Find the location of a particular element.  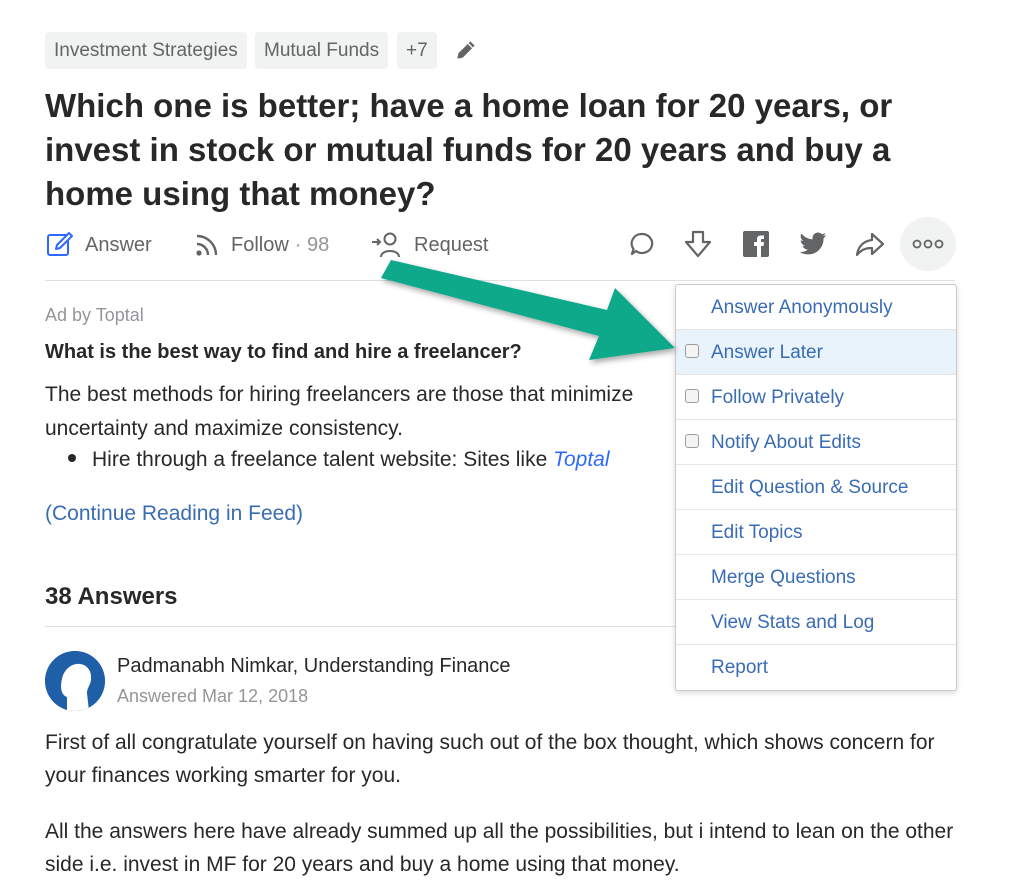

answer-date: Answered Mar 12, 2018 is located at coordinates (212, 696).